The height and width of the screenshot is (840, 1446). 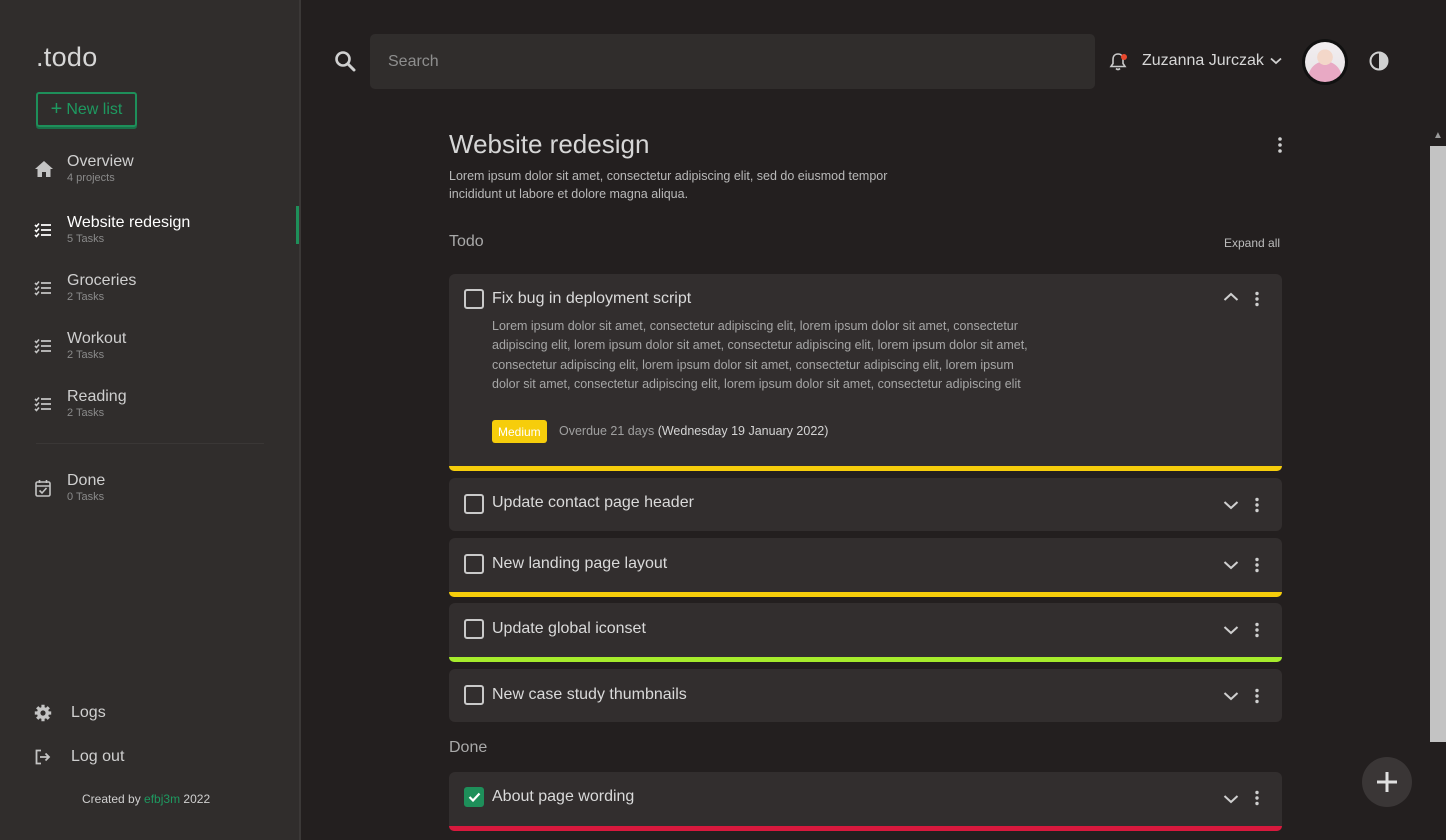 I want to click on due-date: (Wednesday 19 January 2022), so click(x=743, y=431).